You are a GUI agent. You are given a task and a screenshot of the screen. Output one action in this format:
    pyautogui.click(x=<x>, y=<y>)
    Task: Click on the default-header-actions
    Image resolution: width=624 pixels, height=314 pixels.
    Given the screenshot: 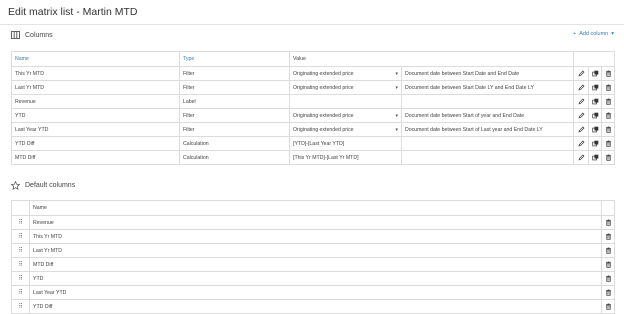 What is the action you would take?
    pyautogui.click(x=608, y=208)
    